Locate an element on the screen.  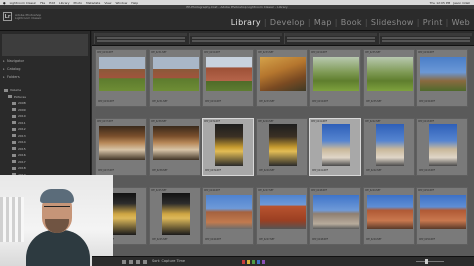
menu-metadata: Metadata is located at coordinates (93, 3).